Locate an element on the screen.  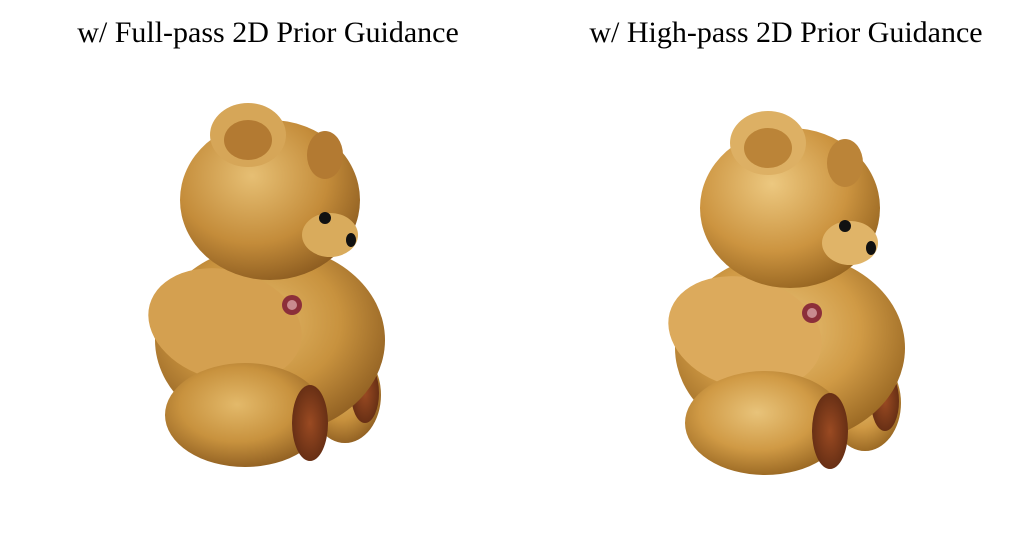
panel-caption: w/ High-pass 2D Prior Guidance is located at coordinates (786, 32).